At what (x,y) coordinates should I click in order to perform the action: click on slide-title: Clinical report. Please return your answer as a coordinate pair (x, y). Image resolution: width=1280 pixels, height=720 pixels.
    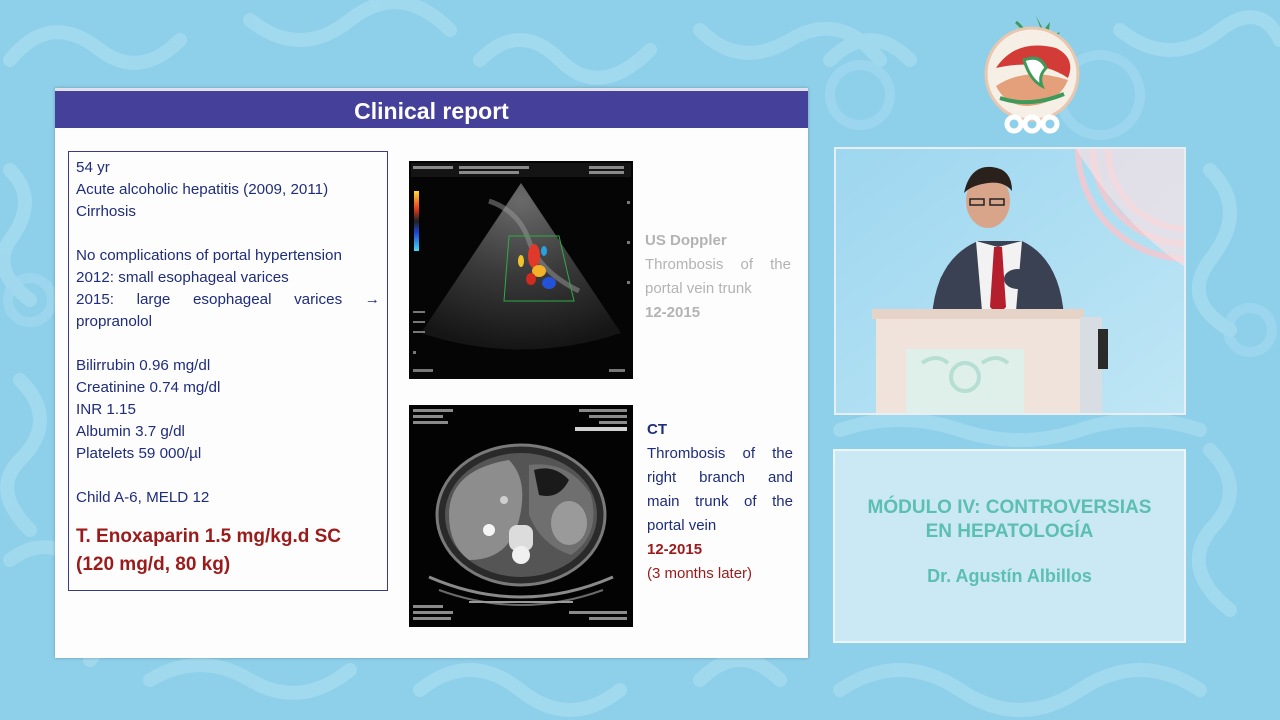
    Looking at the image, I should click on (431, 108).